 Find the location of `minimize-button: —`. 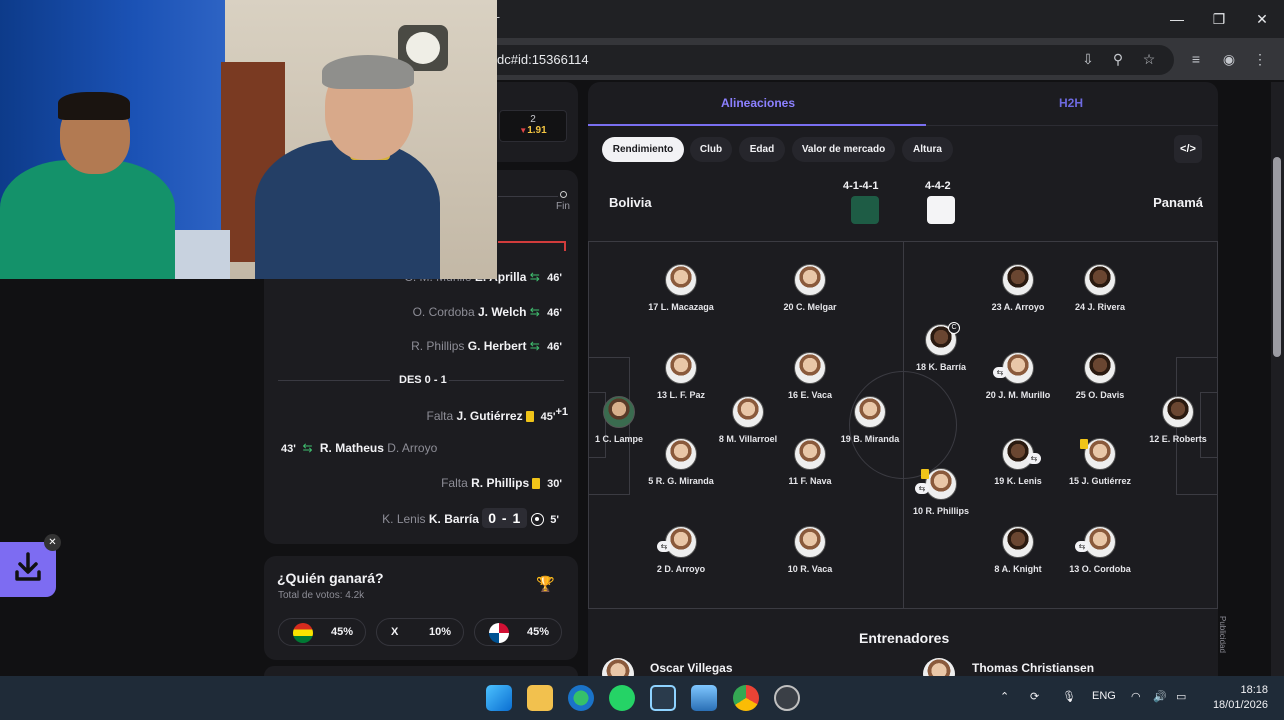

minimize-button: — is located at coordinates (1177, 19).